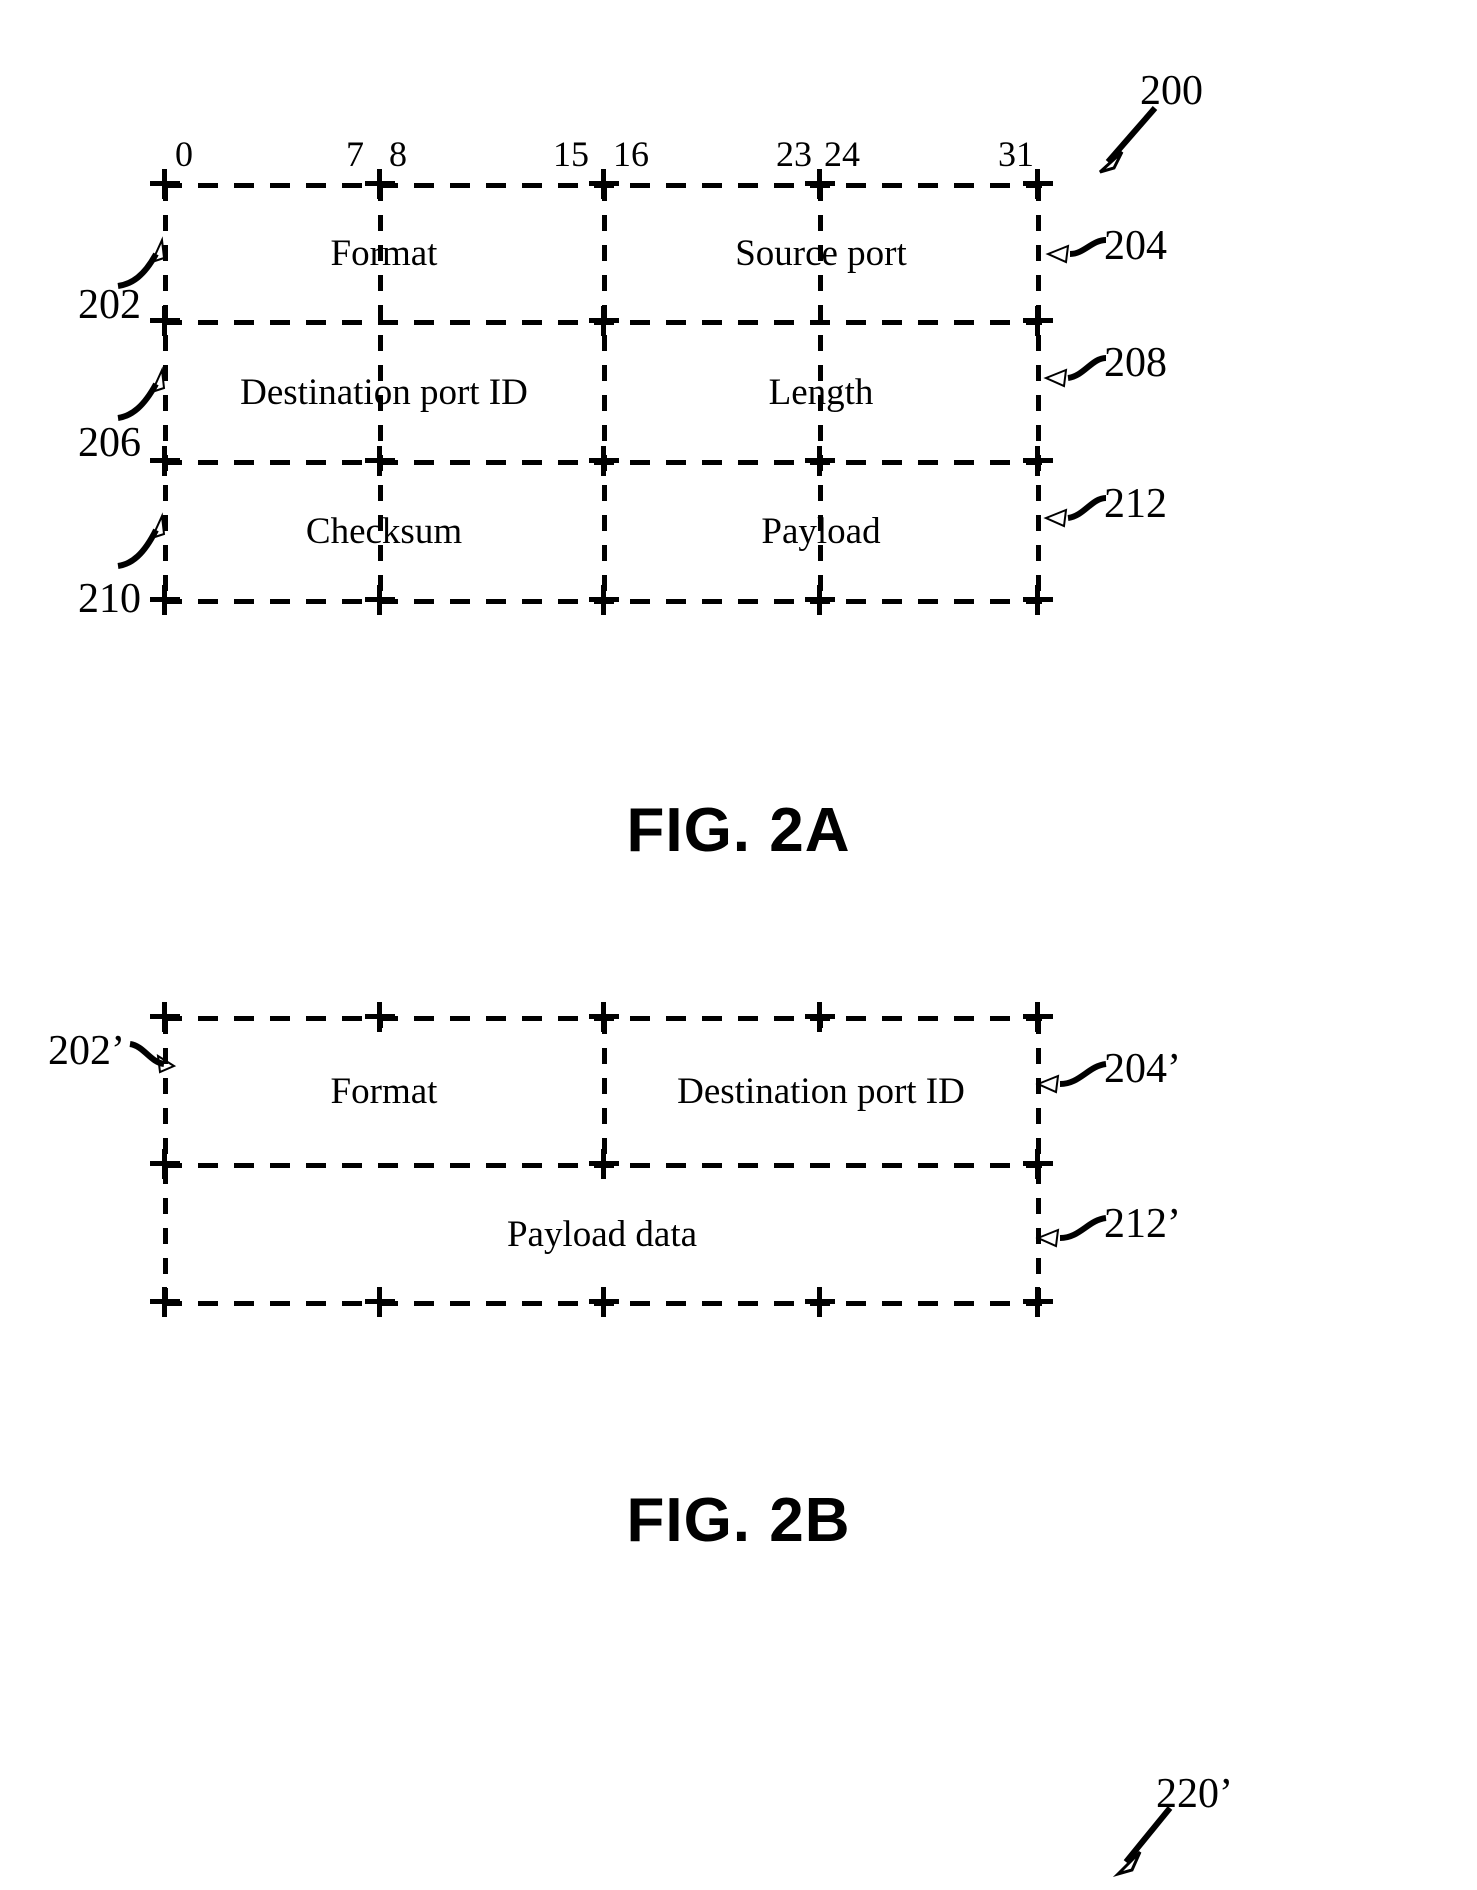  What do you see at coordinates (1142, 1069) in the screenshot?
I see `ref-204-prime: 204’` at bounding box center [1142, 1069].